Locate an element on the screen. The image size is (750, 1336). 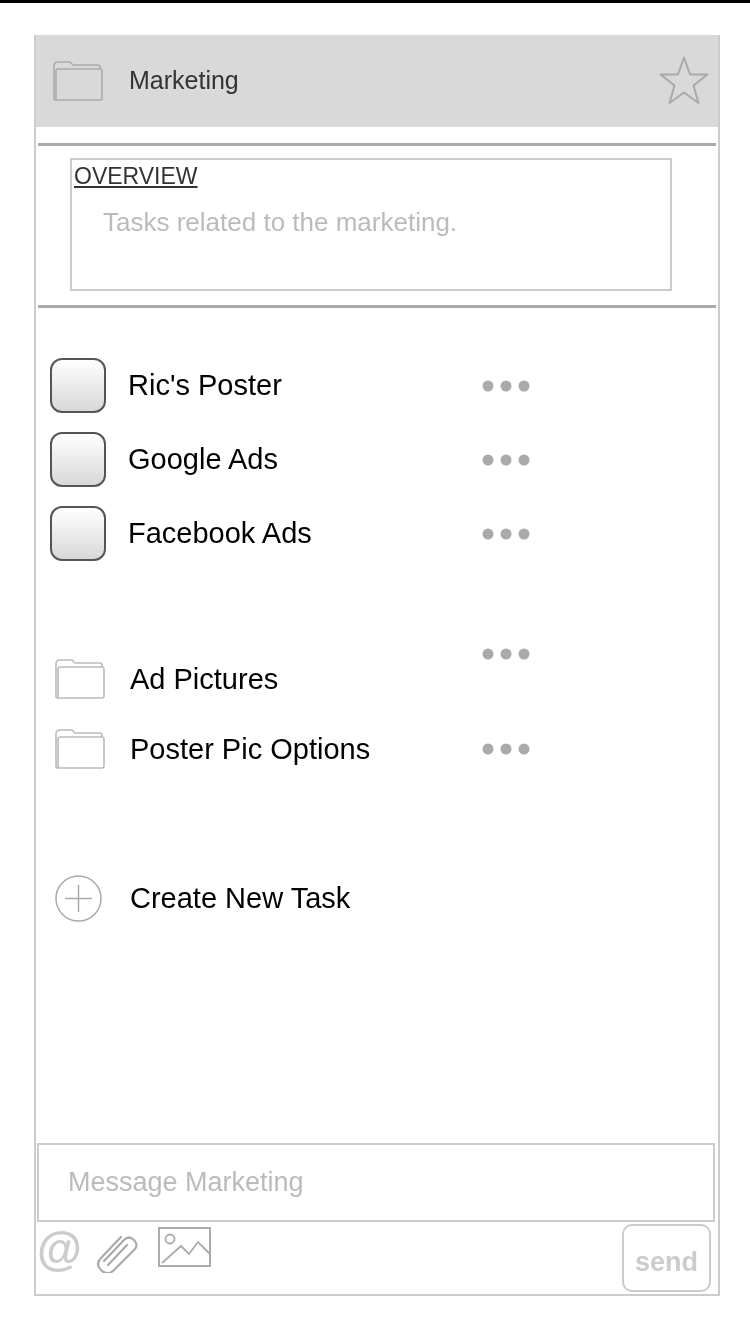
task-label: Ric's Poster is located at coordinates (205, 385).